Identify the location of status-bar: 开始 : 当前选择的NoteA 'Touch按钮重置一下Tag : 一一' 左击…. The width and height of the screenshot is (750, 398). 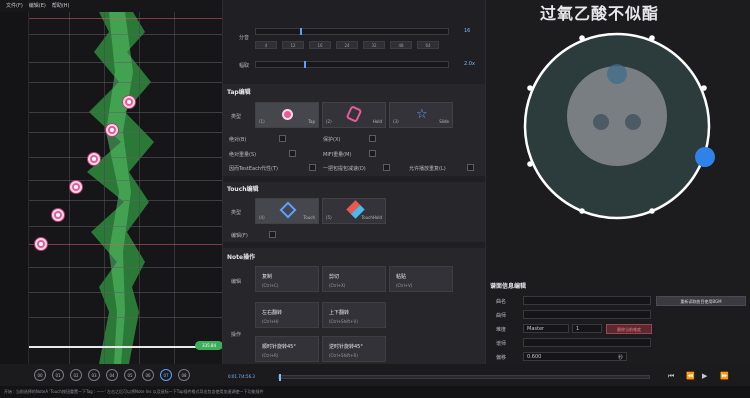
(375, 392).